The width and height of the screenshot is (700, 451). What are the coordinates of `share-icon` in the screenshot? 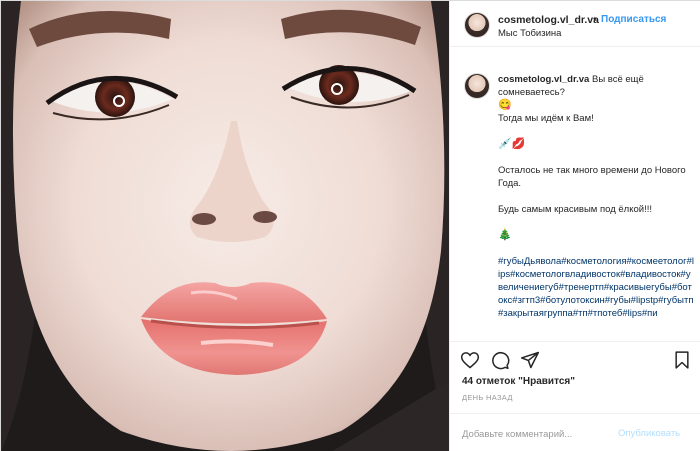 It's located at (530, 360).